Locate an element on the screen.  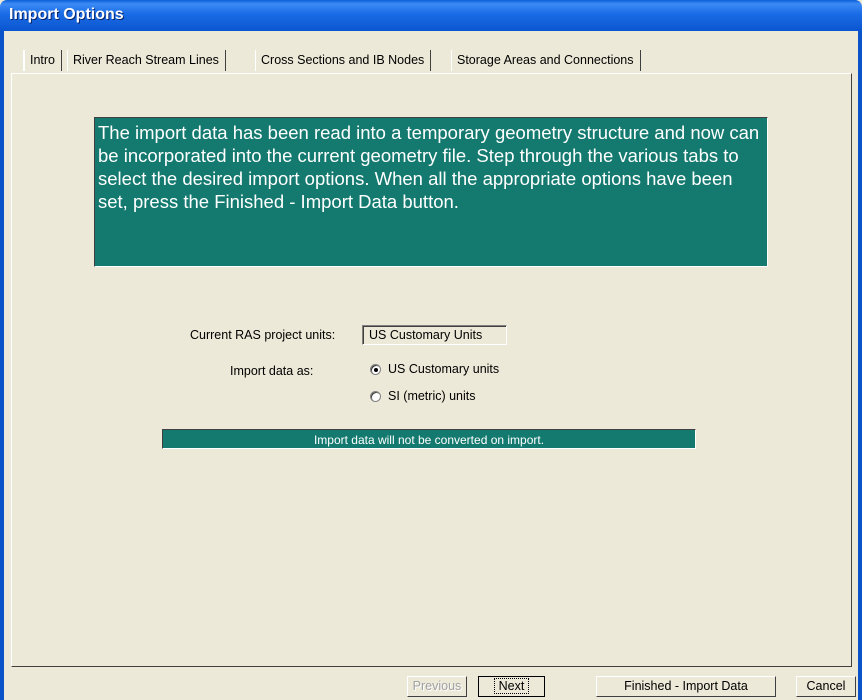
tab-intro: Intro is located at coordinates (43, 60).